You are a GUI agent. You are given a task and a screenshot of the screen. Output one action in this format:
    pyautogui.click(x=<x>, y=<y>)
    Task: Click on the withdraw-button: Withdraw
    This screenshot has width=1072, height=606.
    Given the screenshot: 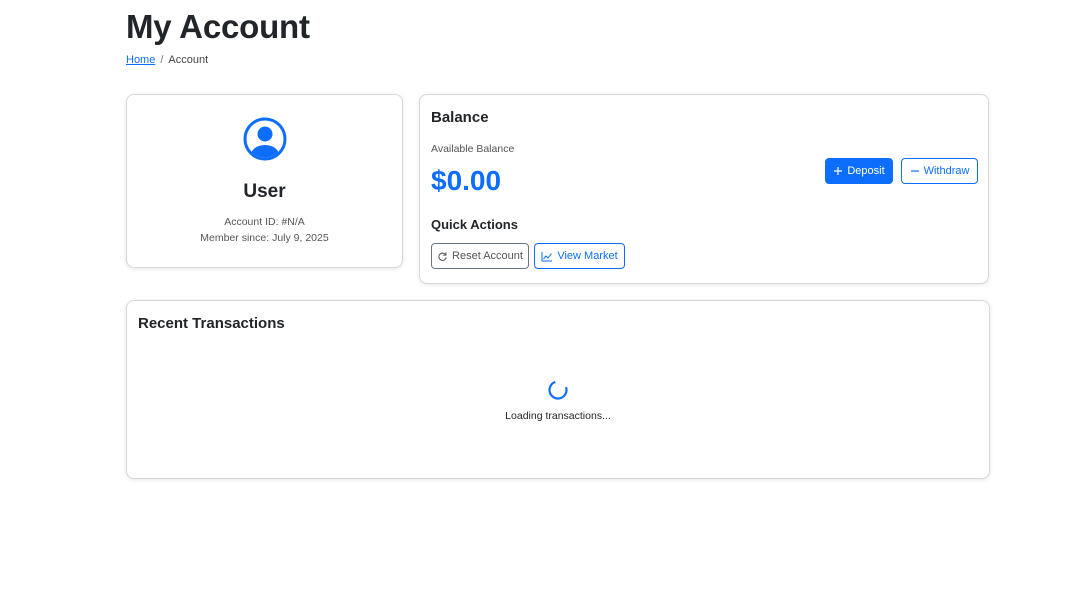 What is the action you would take?
    pyautogui.click(x=939, y=171)
    